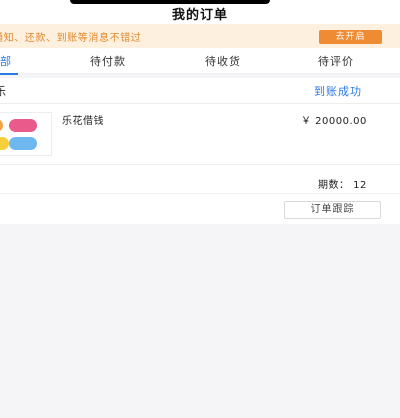 Image resolution: width=400 pixels, height=418 pixels. Describe the element at coordinates (9, 74) in the screenshot. I see `active-tab-indicator` at that location.